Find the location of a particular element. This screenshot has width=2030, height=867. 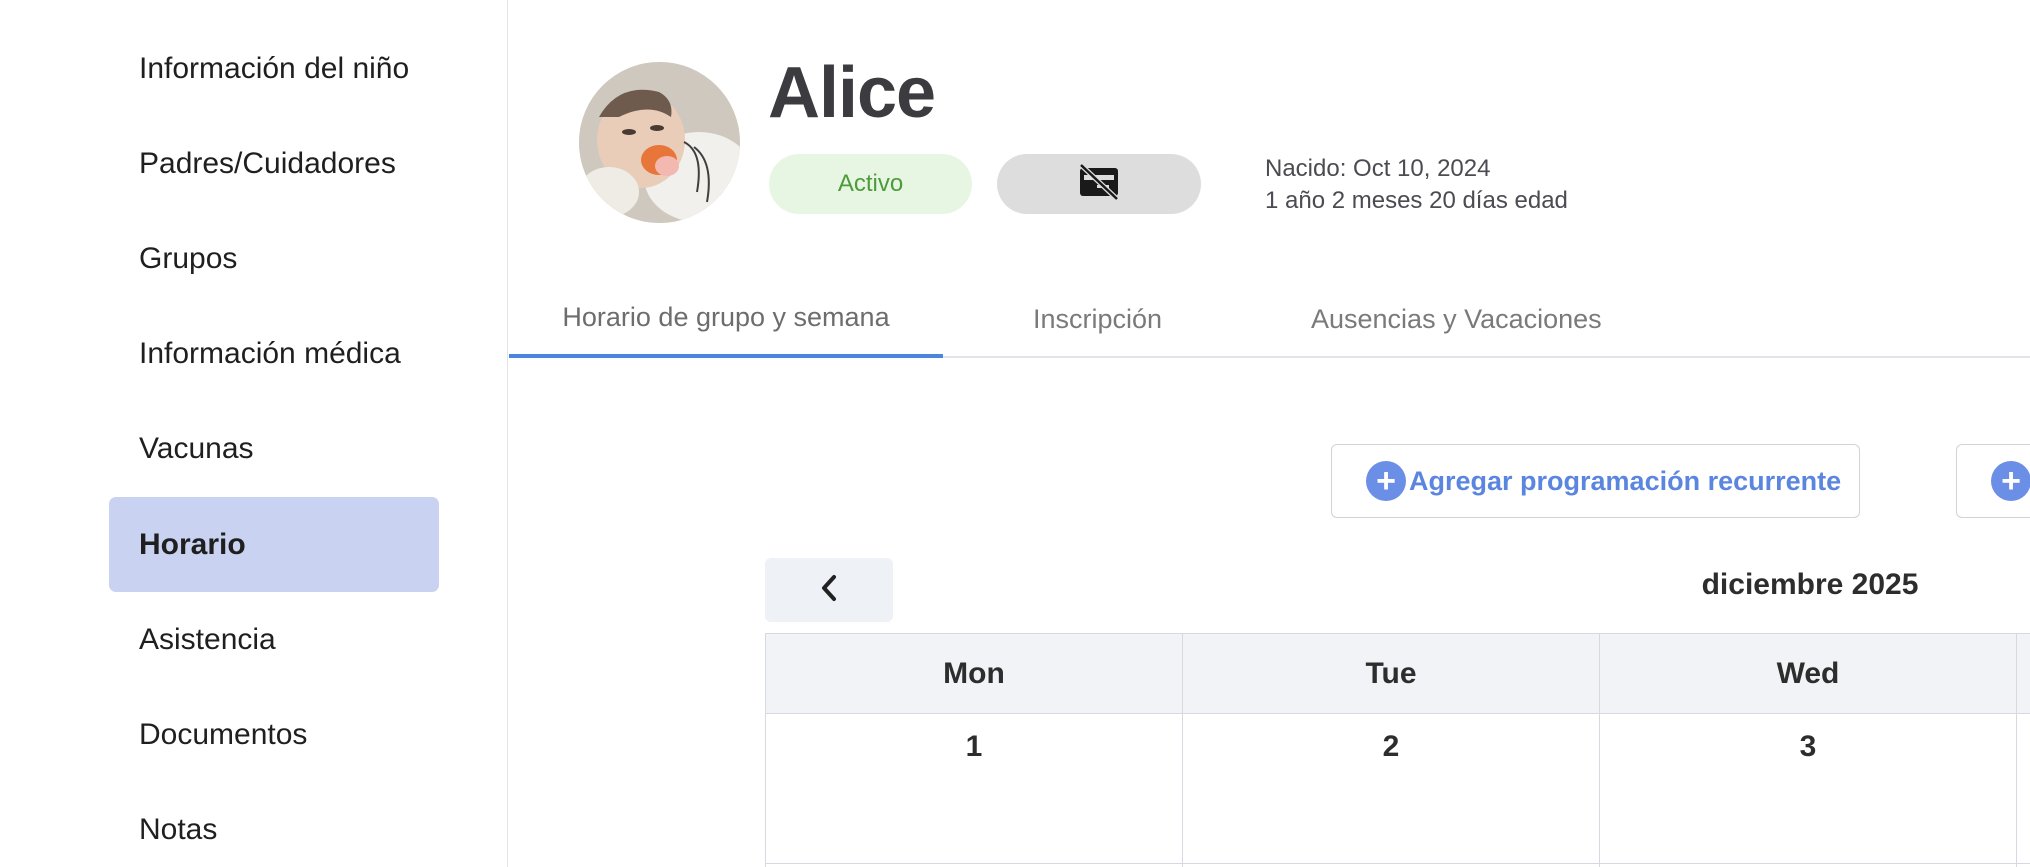

sidebar-item-notes: Notas is located at coordinates (274, 824).